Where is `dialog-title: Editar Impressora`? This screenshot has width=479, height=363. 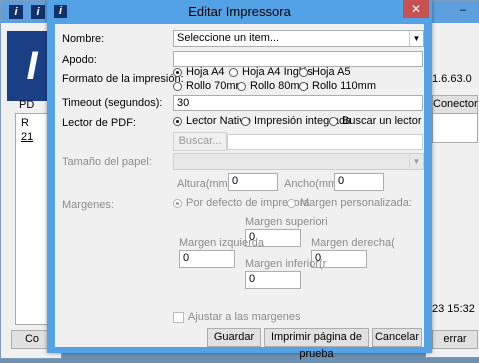 dialog-title: Editar Impressora is located at coordinates (239, 11).